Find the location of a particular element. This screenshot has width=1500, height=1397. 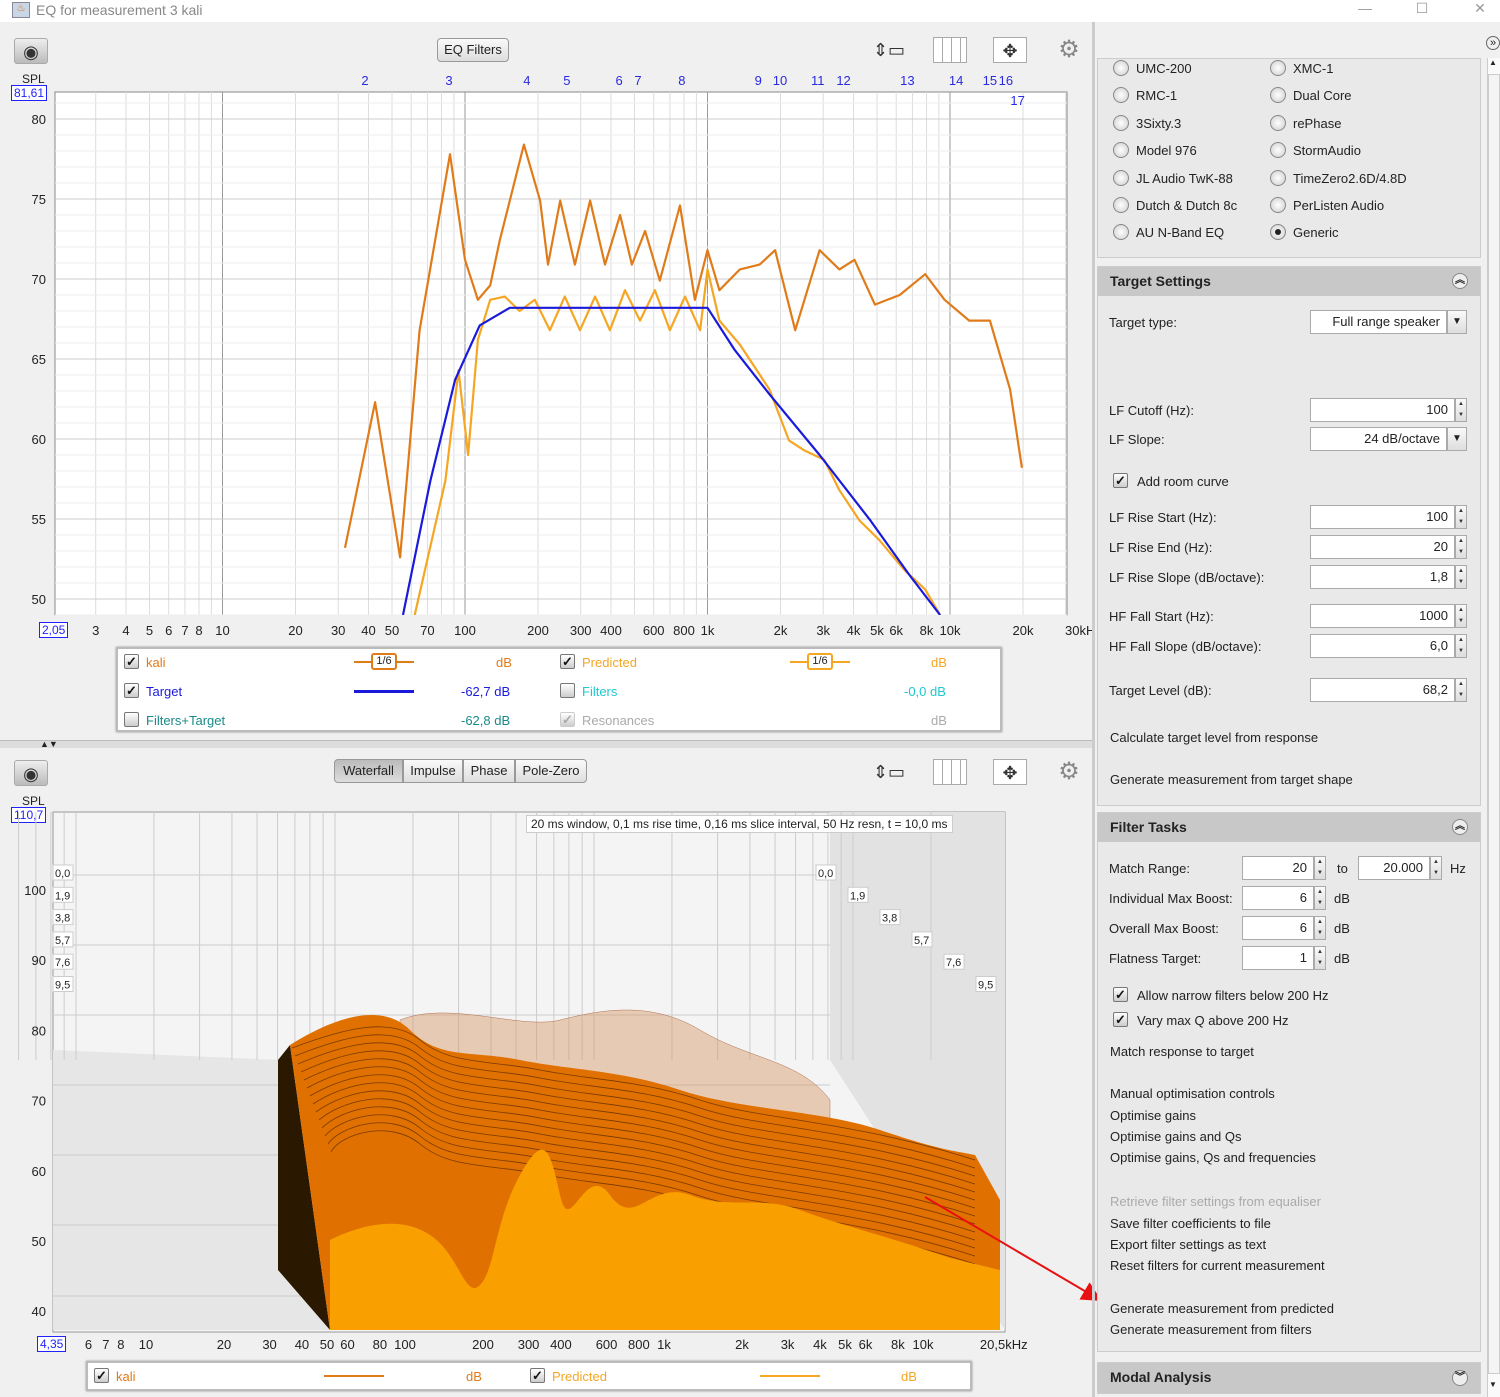

time-slice-label: 7,6 is located at coordinates (62, 963).